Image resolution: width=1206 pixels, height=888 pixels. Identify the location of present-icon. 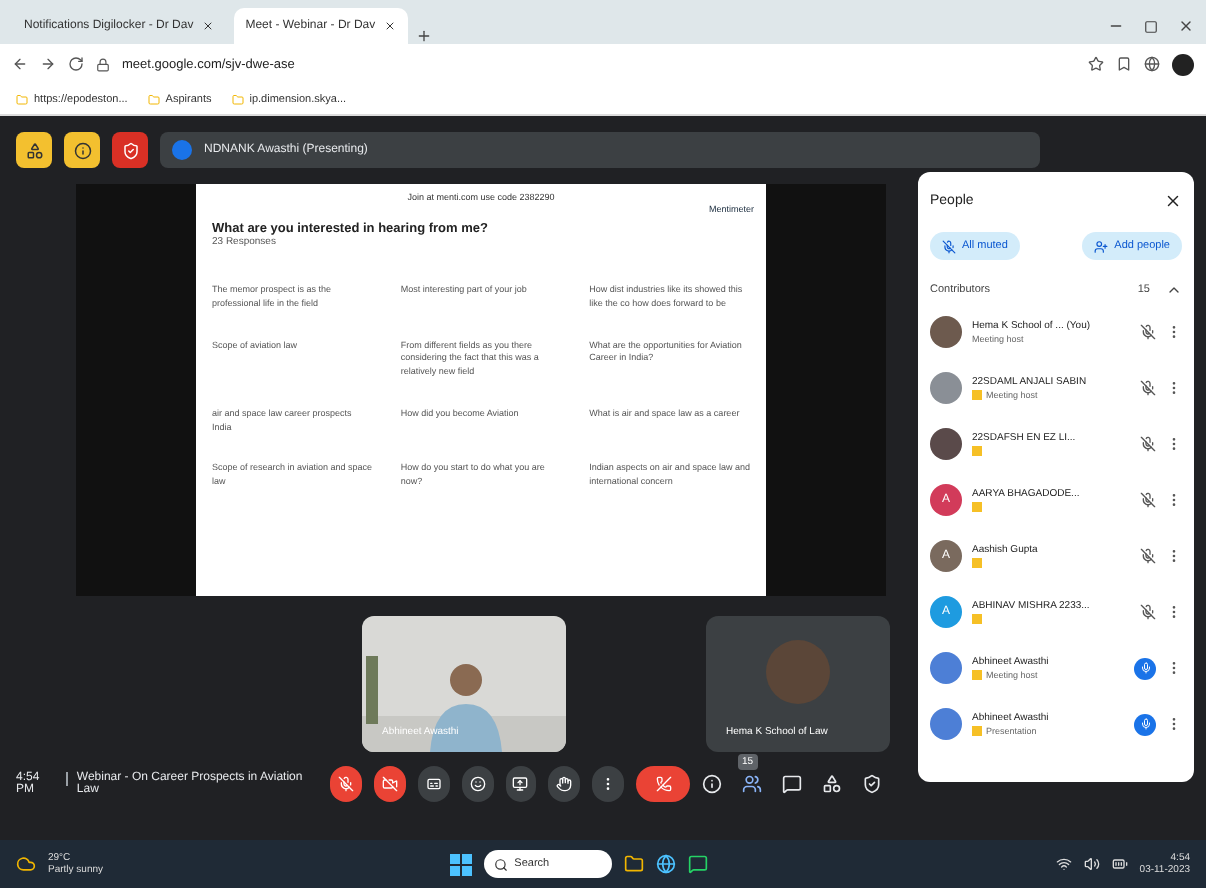
(520, 784).